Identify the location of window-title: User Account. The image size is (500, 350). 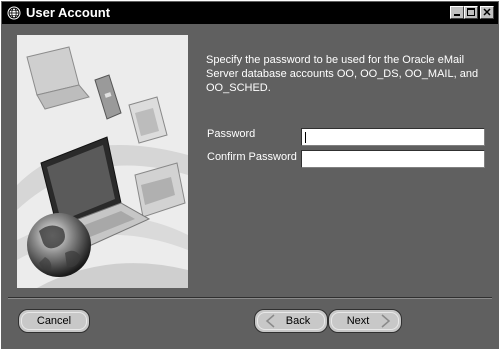
(68, 12).